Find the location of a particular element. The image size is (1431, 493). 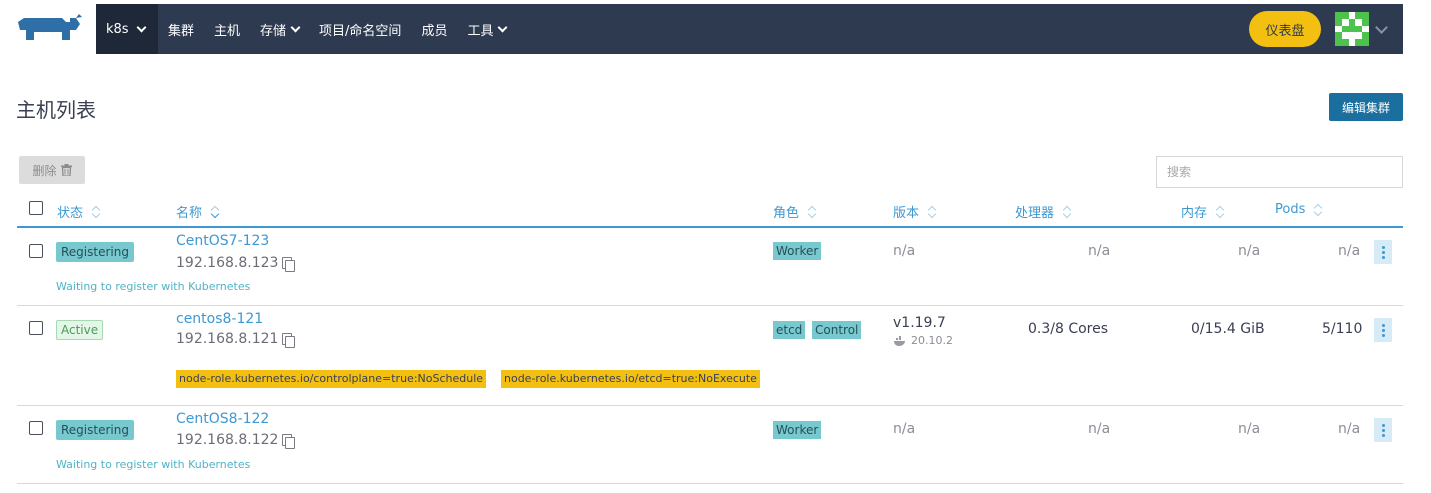

table-header: 状态 名称 角色 版本 处理器 内存 Pods is located at coordinates (710, 212).